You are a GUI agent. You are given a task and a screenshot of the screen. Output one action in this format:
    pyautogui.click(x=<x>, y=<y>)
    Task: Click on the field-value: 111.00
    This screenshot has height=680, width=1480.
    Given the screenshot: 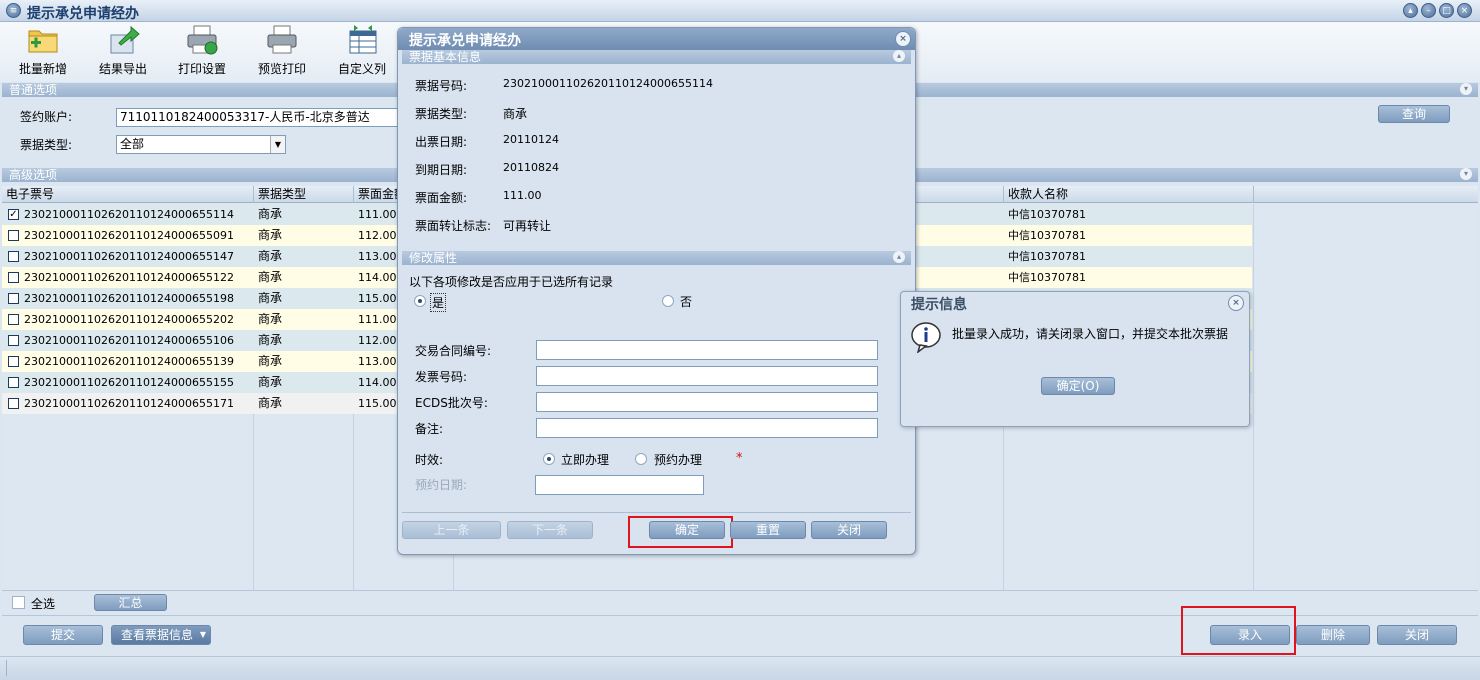 What is the action you would take?
    pyautogui.click(x=522, y=195)
    